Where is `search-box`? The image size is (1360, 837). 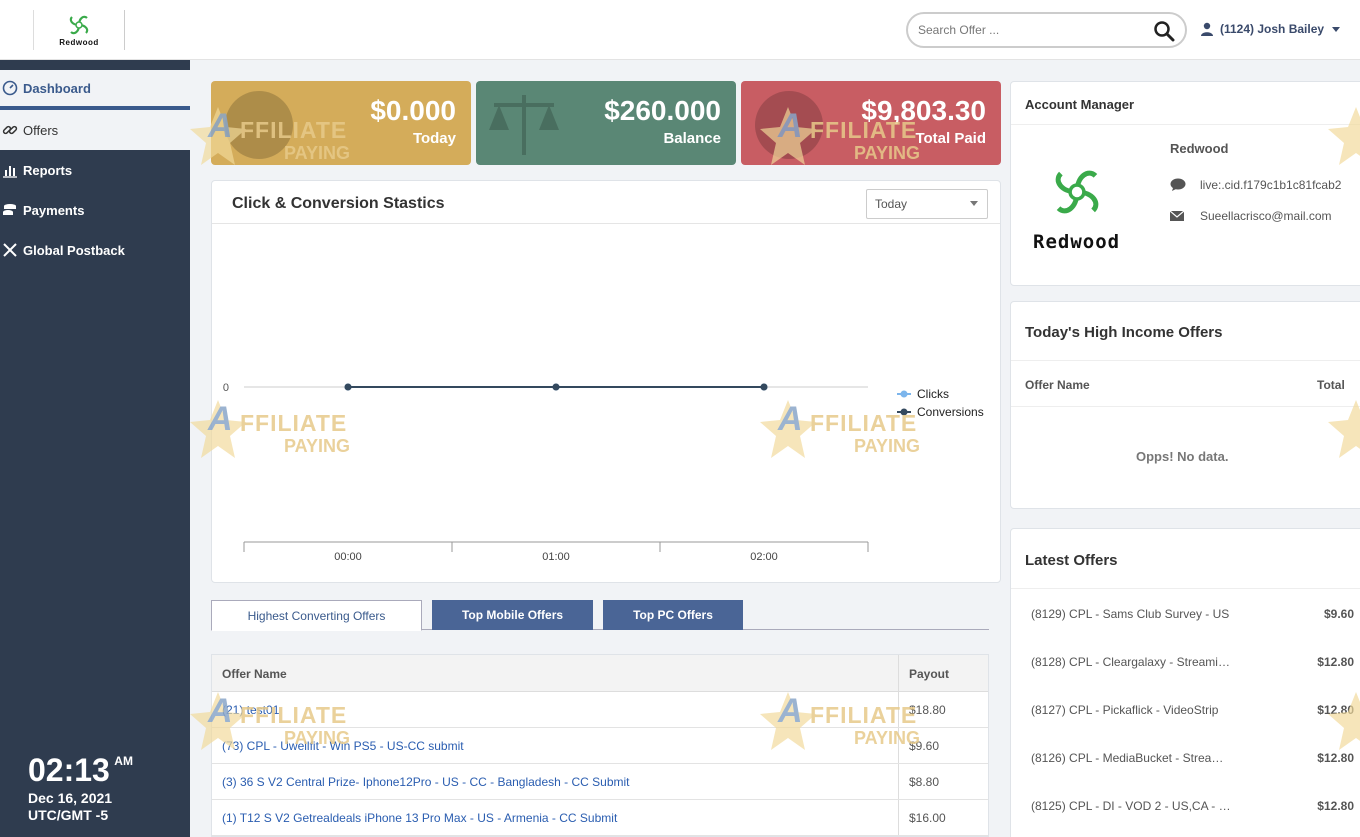
search-box is located at coordinates (1046, 30).